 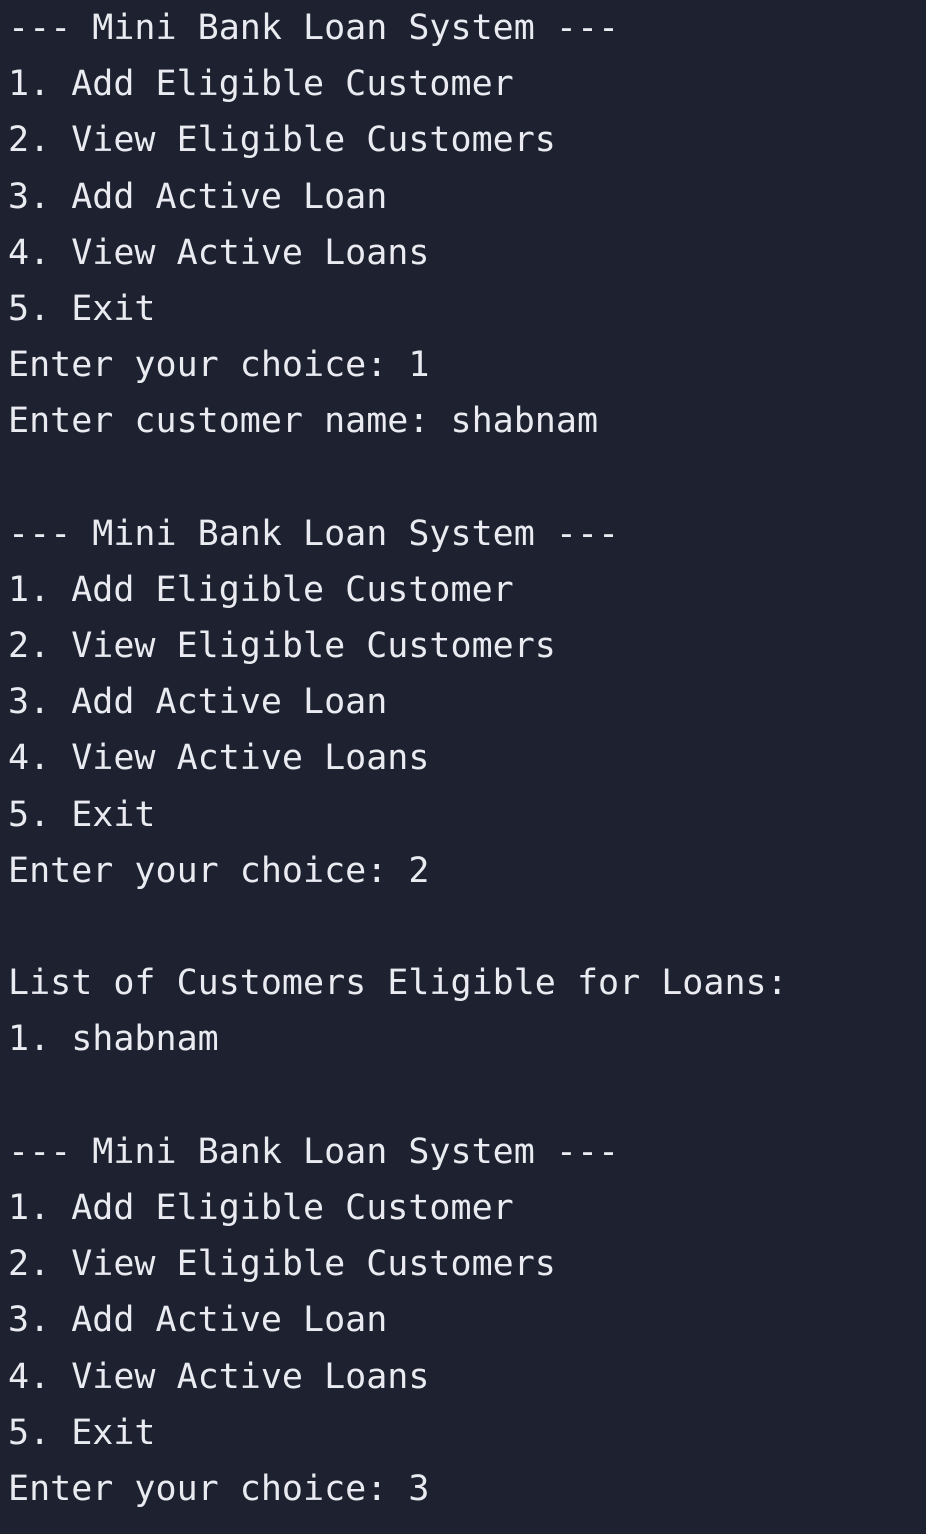 What do you see at coordinates (303, 421) in the screenshot?
I see `customer-name-prompt: Enter customer name: shabnam` at bounding box center [303, 421].